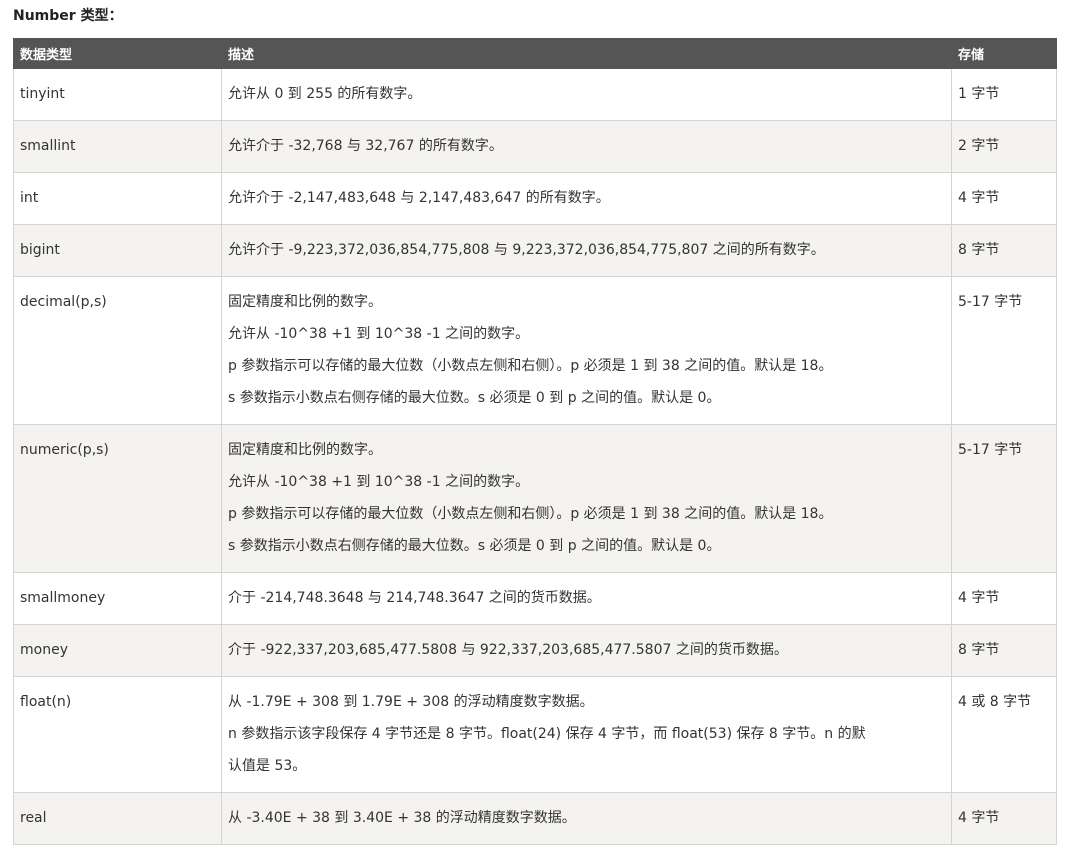 This screenshot has width=1070, height=848. Describe the element at coordinates (586, 146) in the screenshot. I see `cell-description: 允许介于 -32,768 与 32,767 的所有数字。` at that location.